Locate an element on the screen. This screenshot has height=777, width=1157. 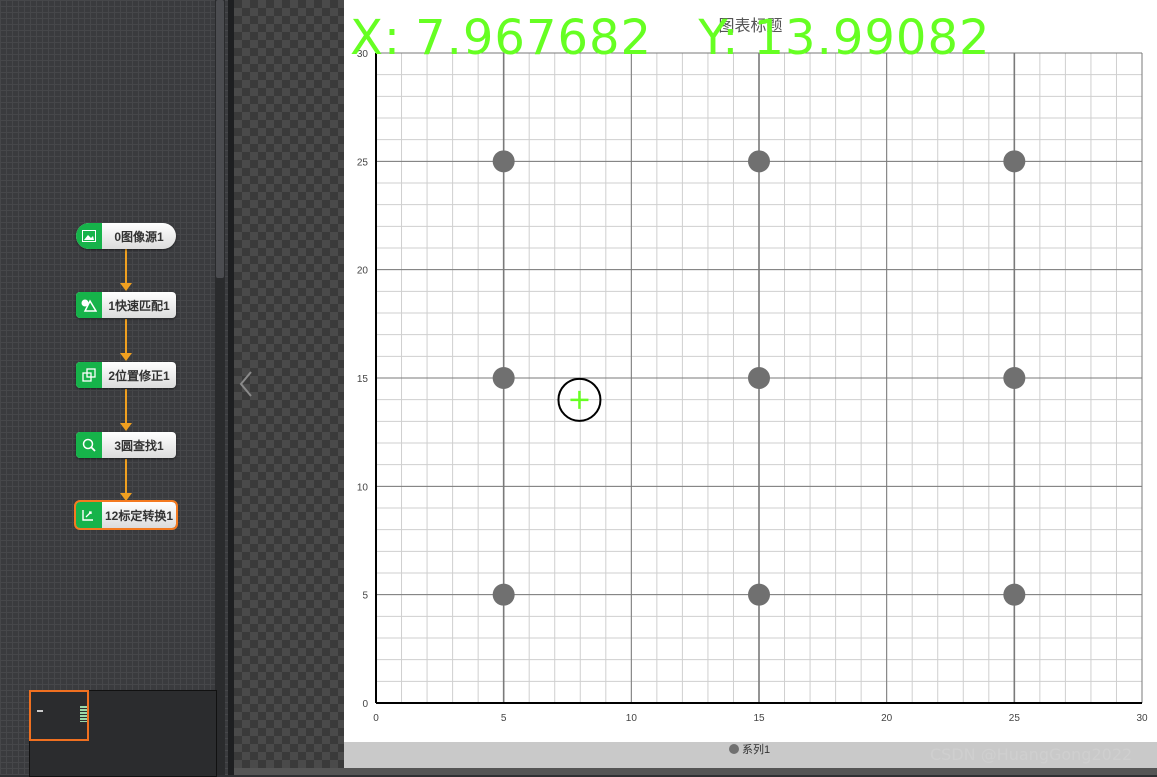
flow-node-image-source: 0图像源1 is located at coordinates (126, 236).